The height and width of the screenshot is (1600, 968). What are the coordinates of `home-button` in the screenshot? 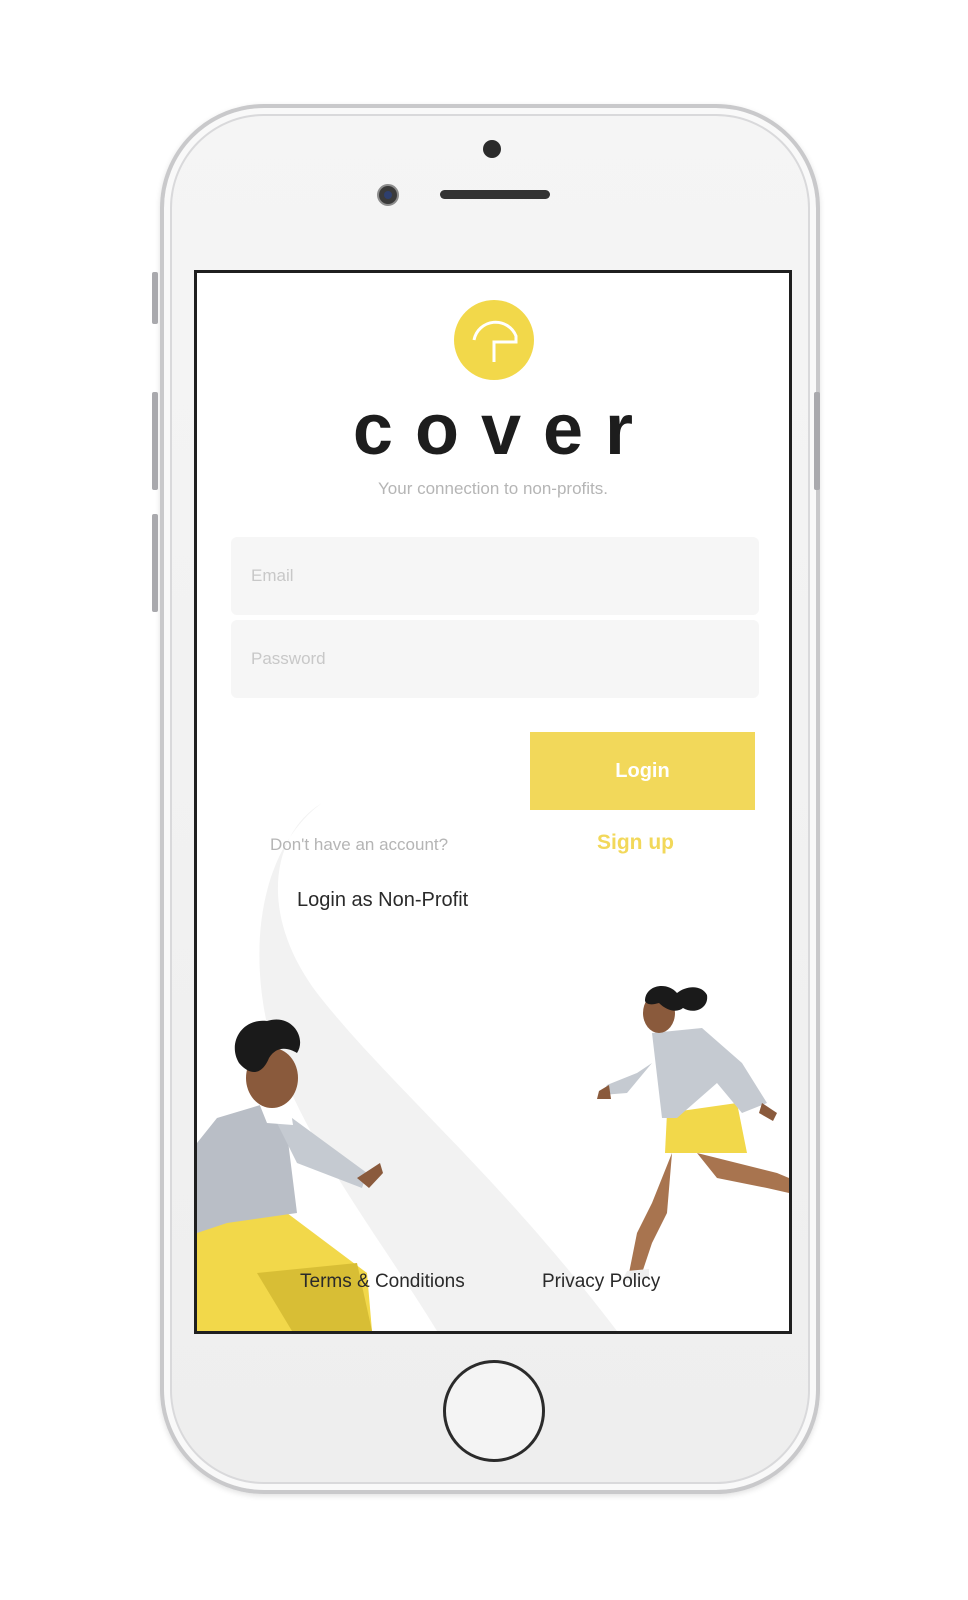 It's located at (494, 1411).